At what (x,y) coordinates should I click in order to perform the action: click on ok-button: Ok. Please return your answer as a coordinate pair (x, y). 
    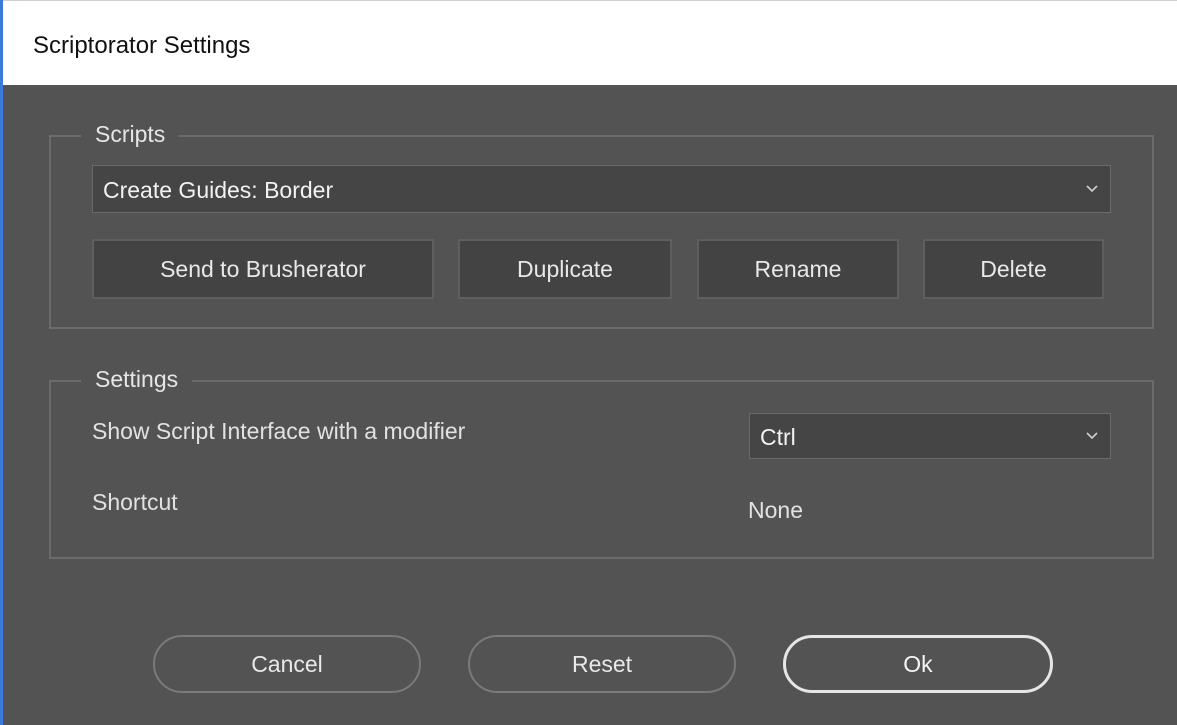
    Looking at the image, I should click on (918, 664).